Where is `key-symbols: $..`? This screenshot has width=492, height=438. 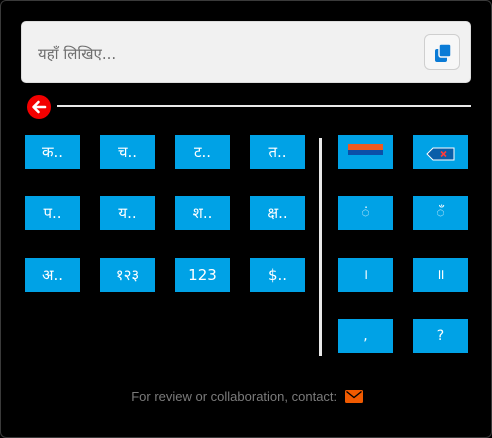
key-symbols: $.. is located at coordinates (277, 275).